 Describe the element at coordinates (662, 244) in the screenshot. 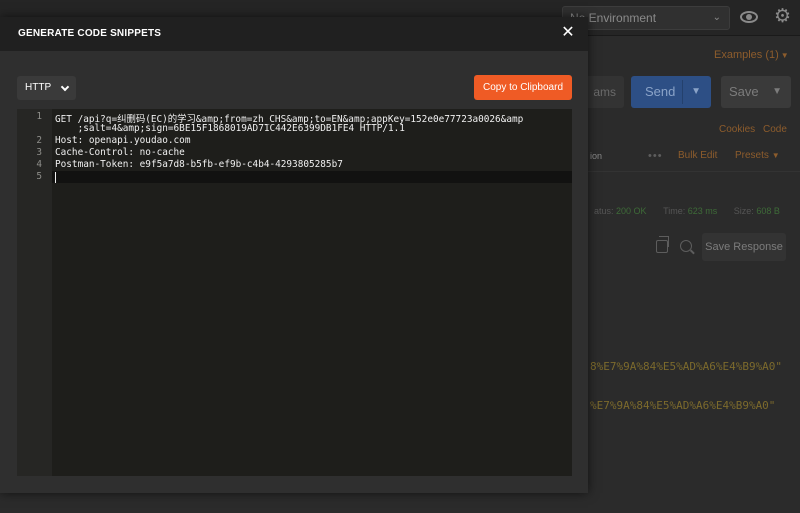

I see `copy-icon` at that location.